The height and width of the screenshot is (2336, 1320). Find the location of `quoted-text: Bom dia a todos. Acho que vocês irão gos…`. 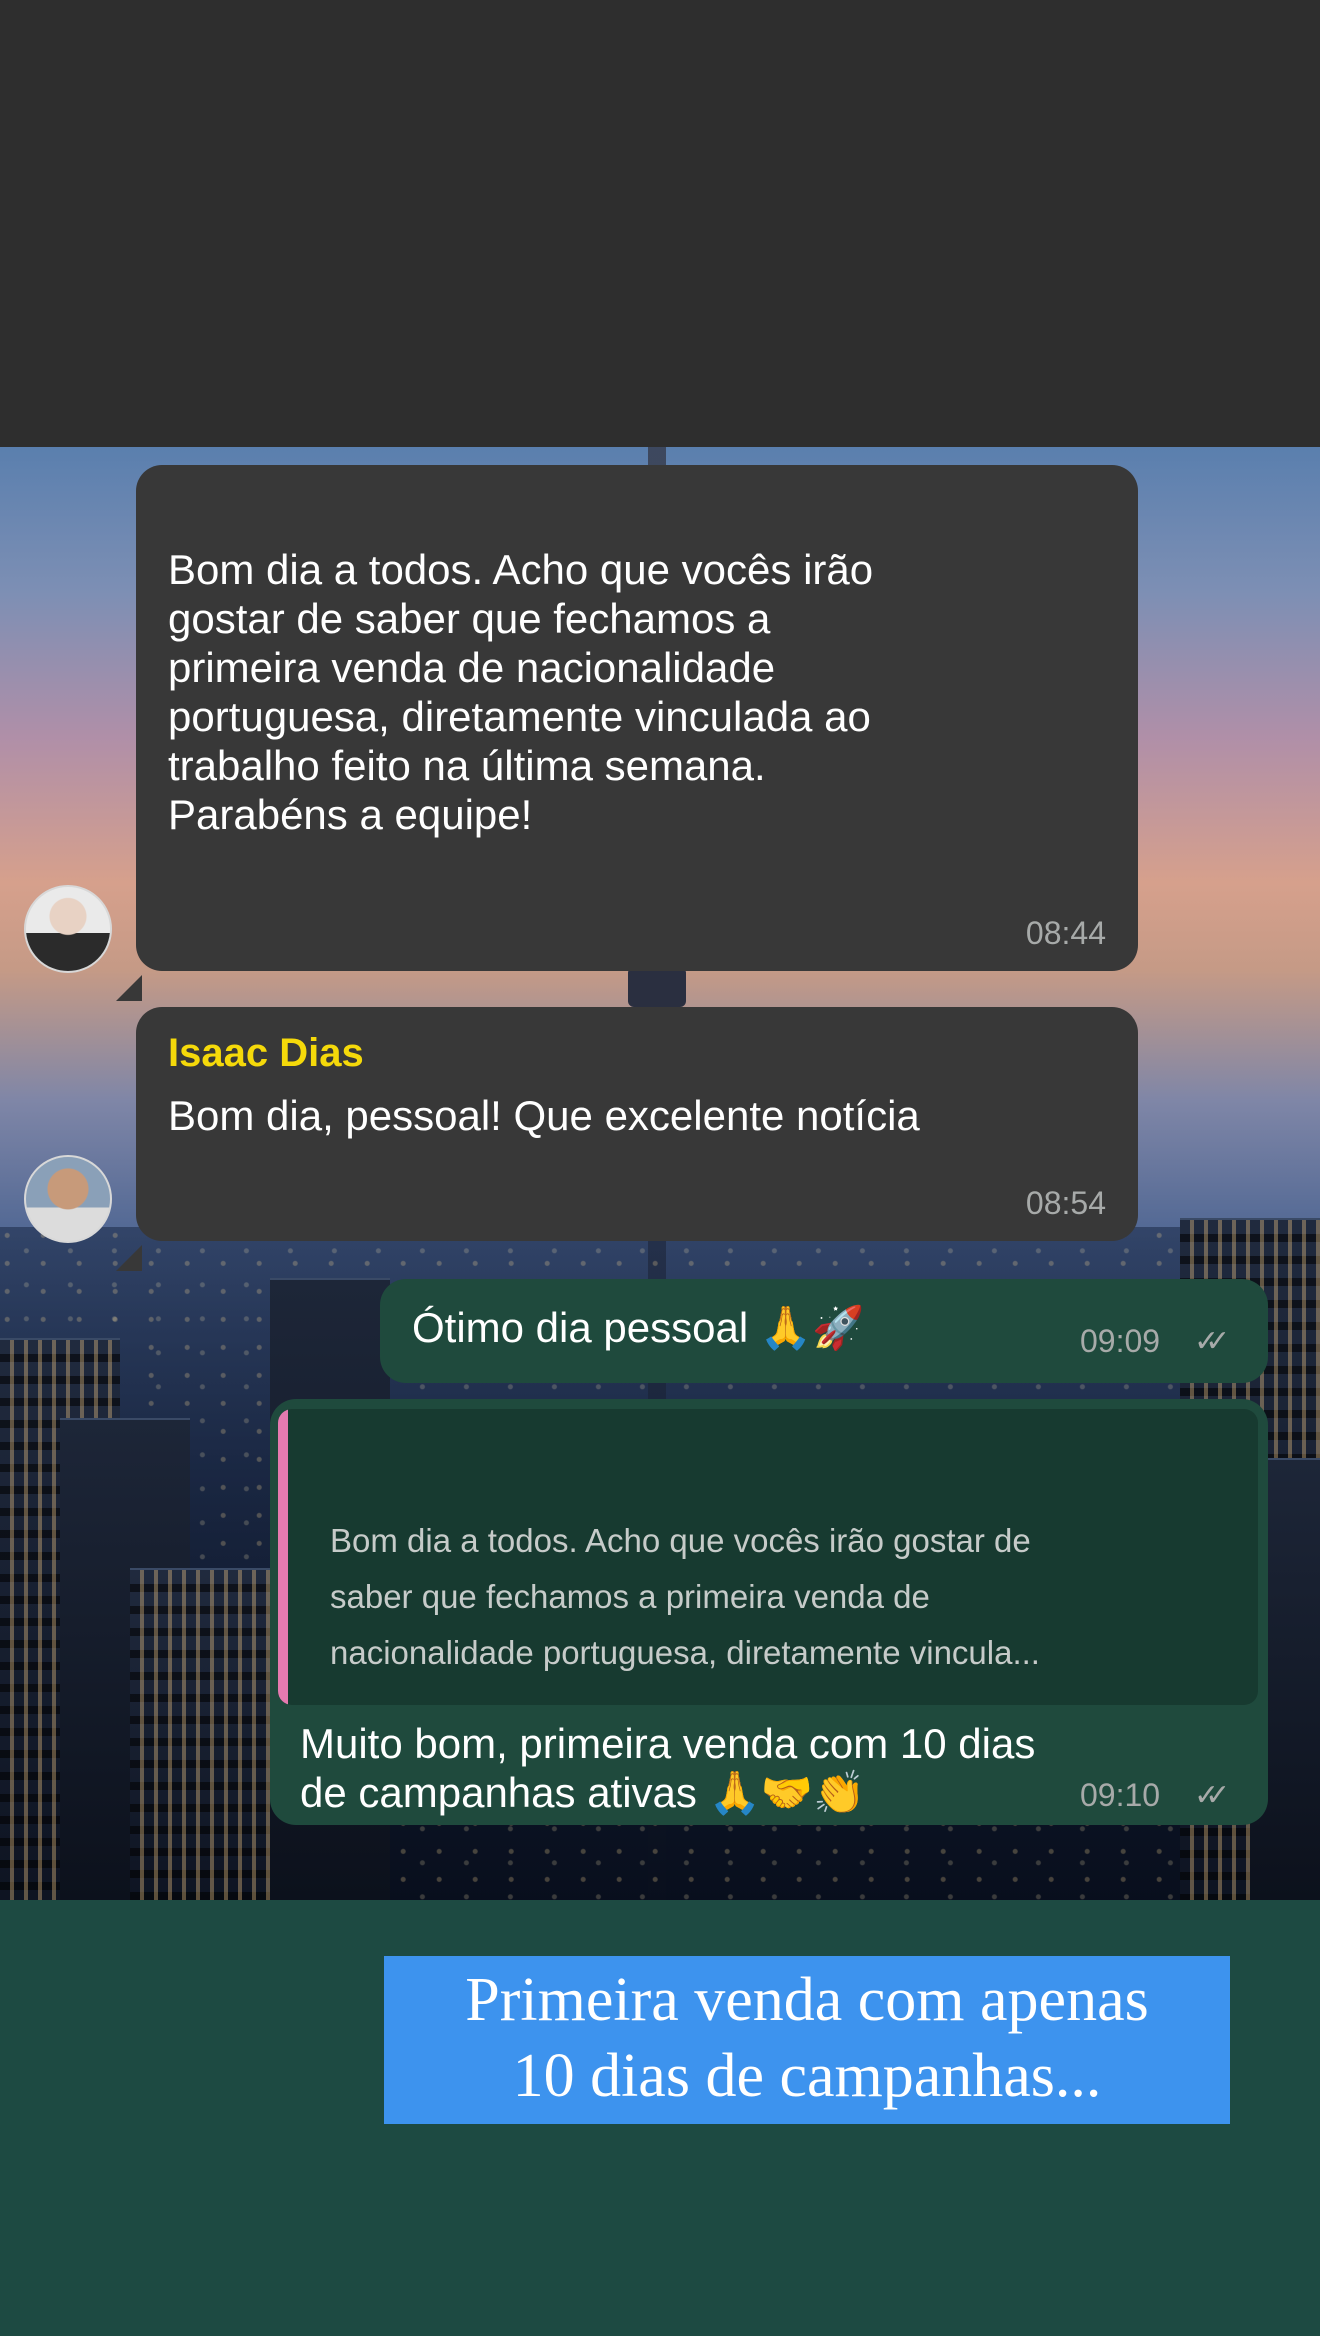

quoted-text: Bom dia a todos. Acho que vocês irão gos… is located at coordinates (685, 1596).